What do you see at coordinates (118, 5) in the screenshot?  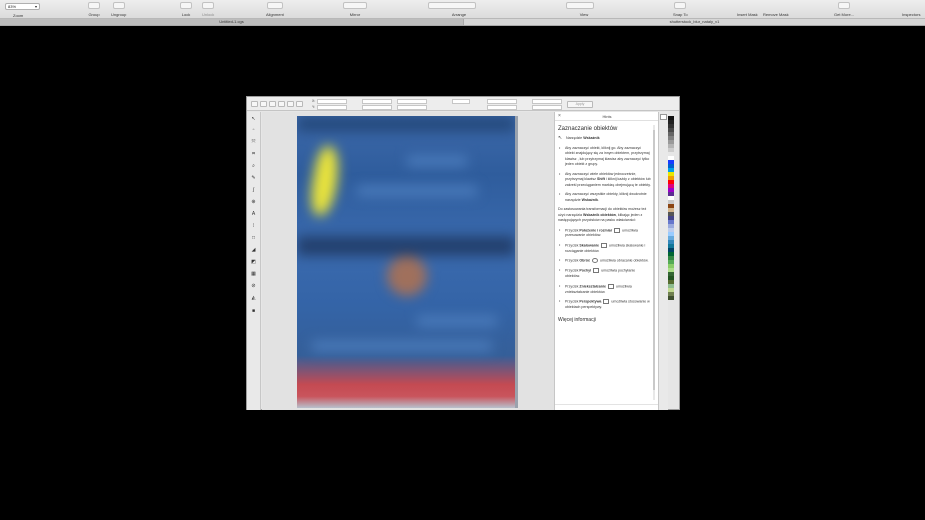 I see `ungroup-icon` at bounding box center [118, 5].